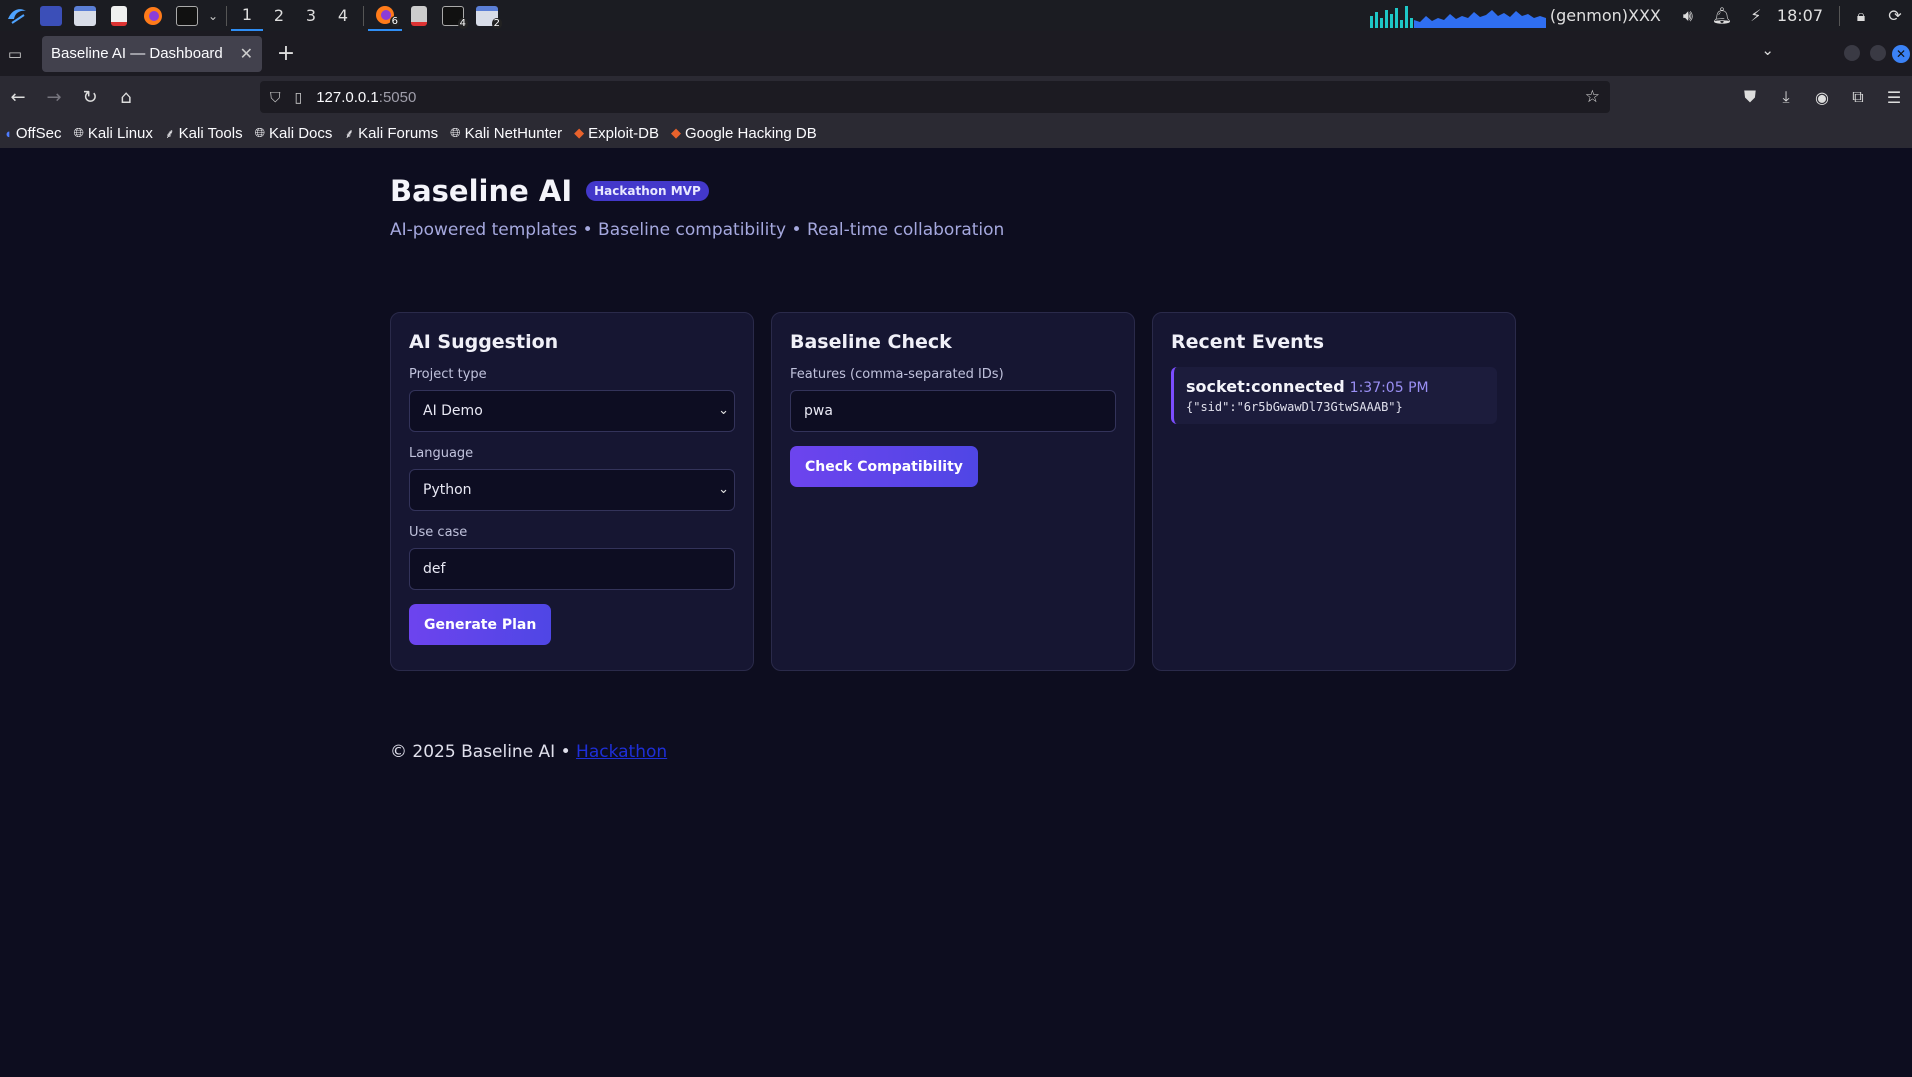 This screenshot has width=1912, height=1077. Describe the element at coordinates (871, 342) in the screenshot. I see `card-heading: Baseline Check` at that location.